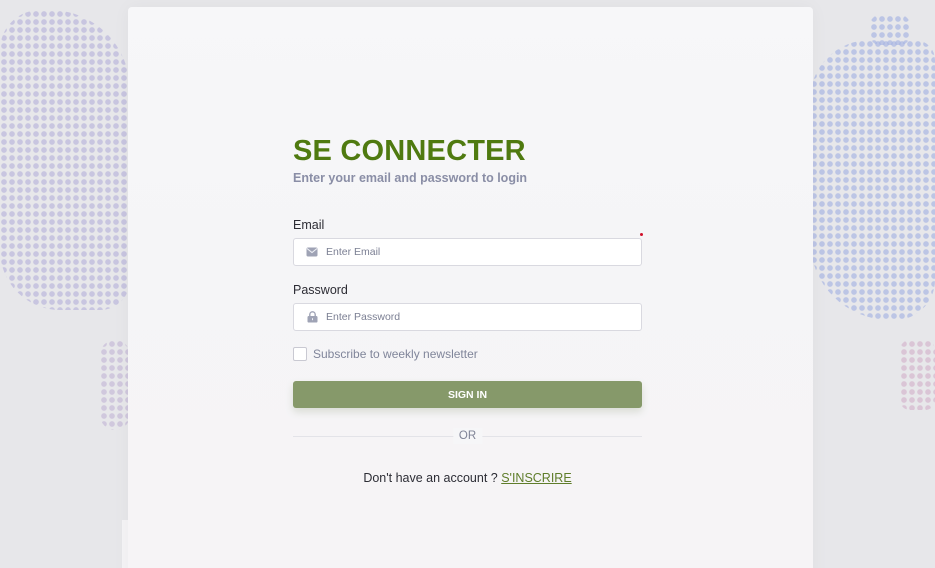  I want to click on signup-row: Don't have an account ? S'INSCRIRE, so click(467, 478).